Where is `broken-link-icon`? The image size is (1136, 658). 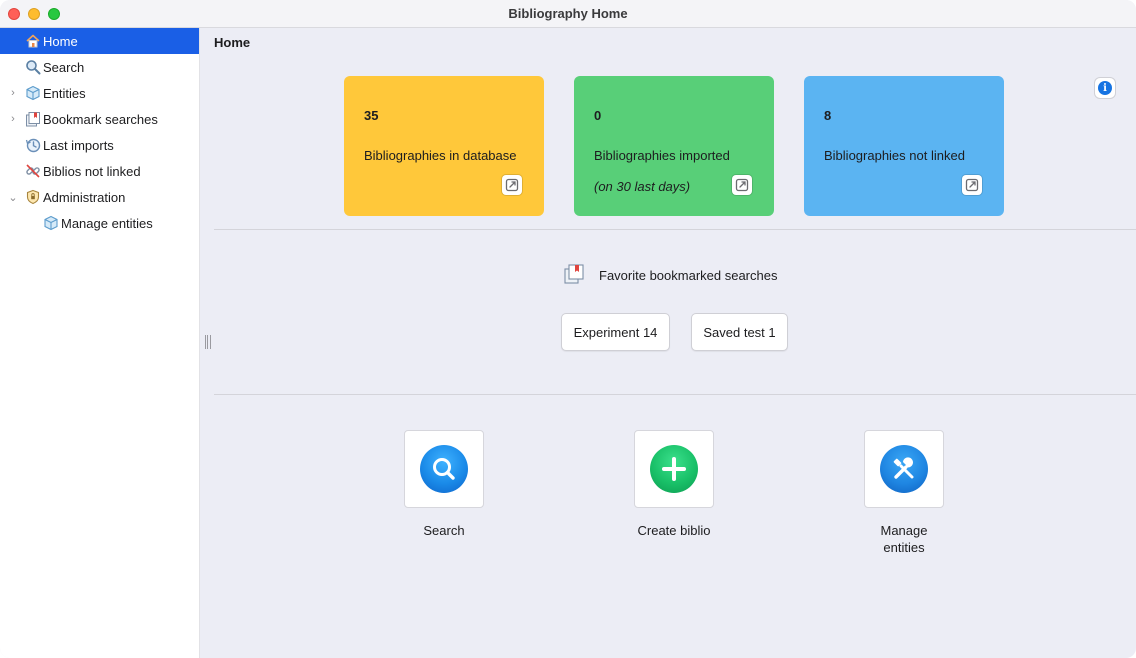
broken-link-icon is located at coordinates (33, 171).